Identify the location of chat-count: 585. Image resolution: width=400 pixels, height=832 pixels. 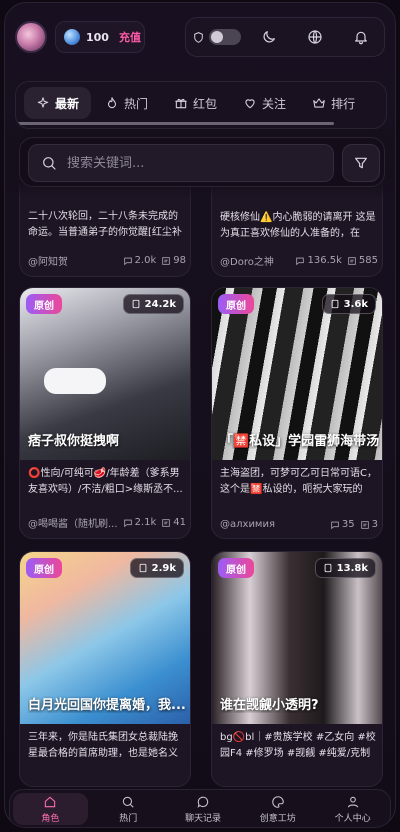
(368, 260).